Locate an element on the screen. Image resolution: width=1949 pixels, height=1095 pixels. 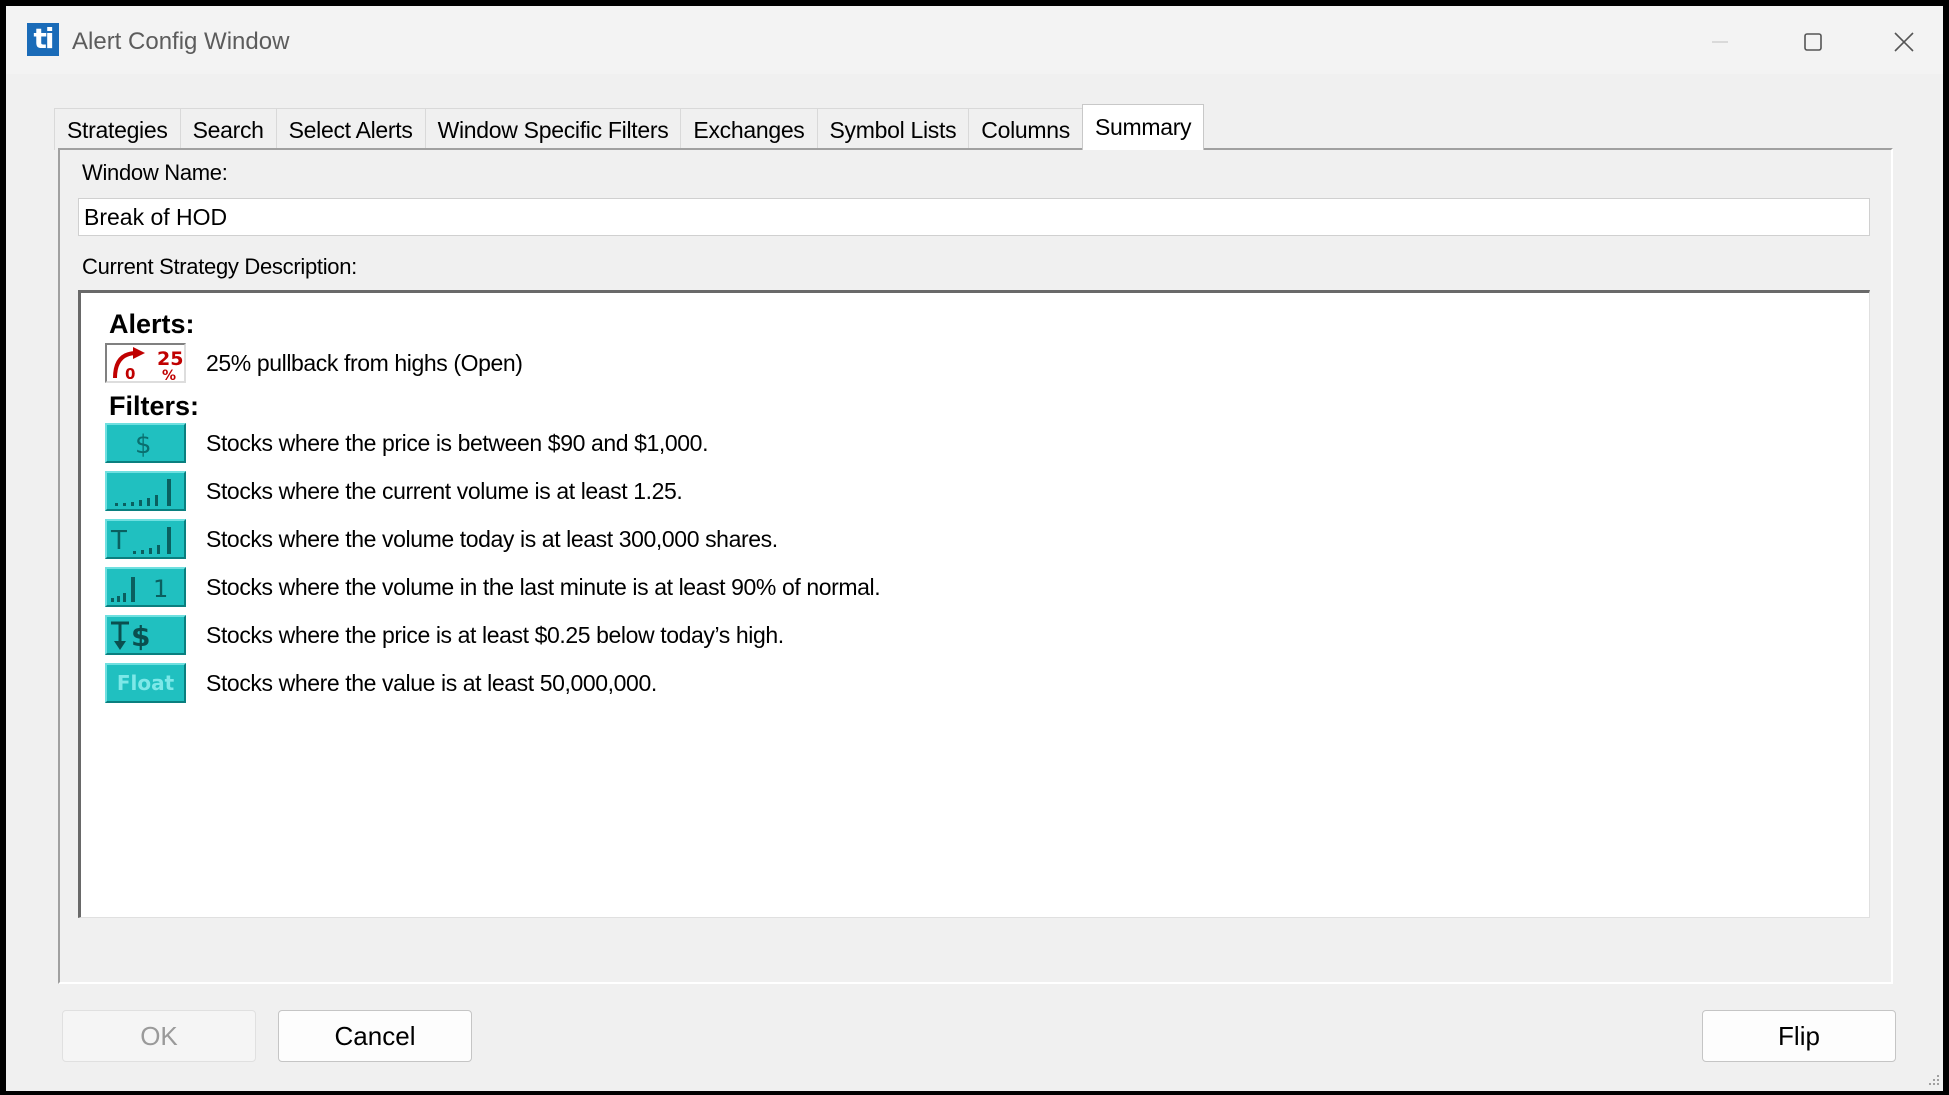
price-dollar-icon: $ is located at coordinates (145, 443).